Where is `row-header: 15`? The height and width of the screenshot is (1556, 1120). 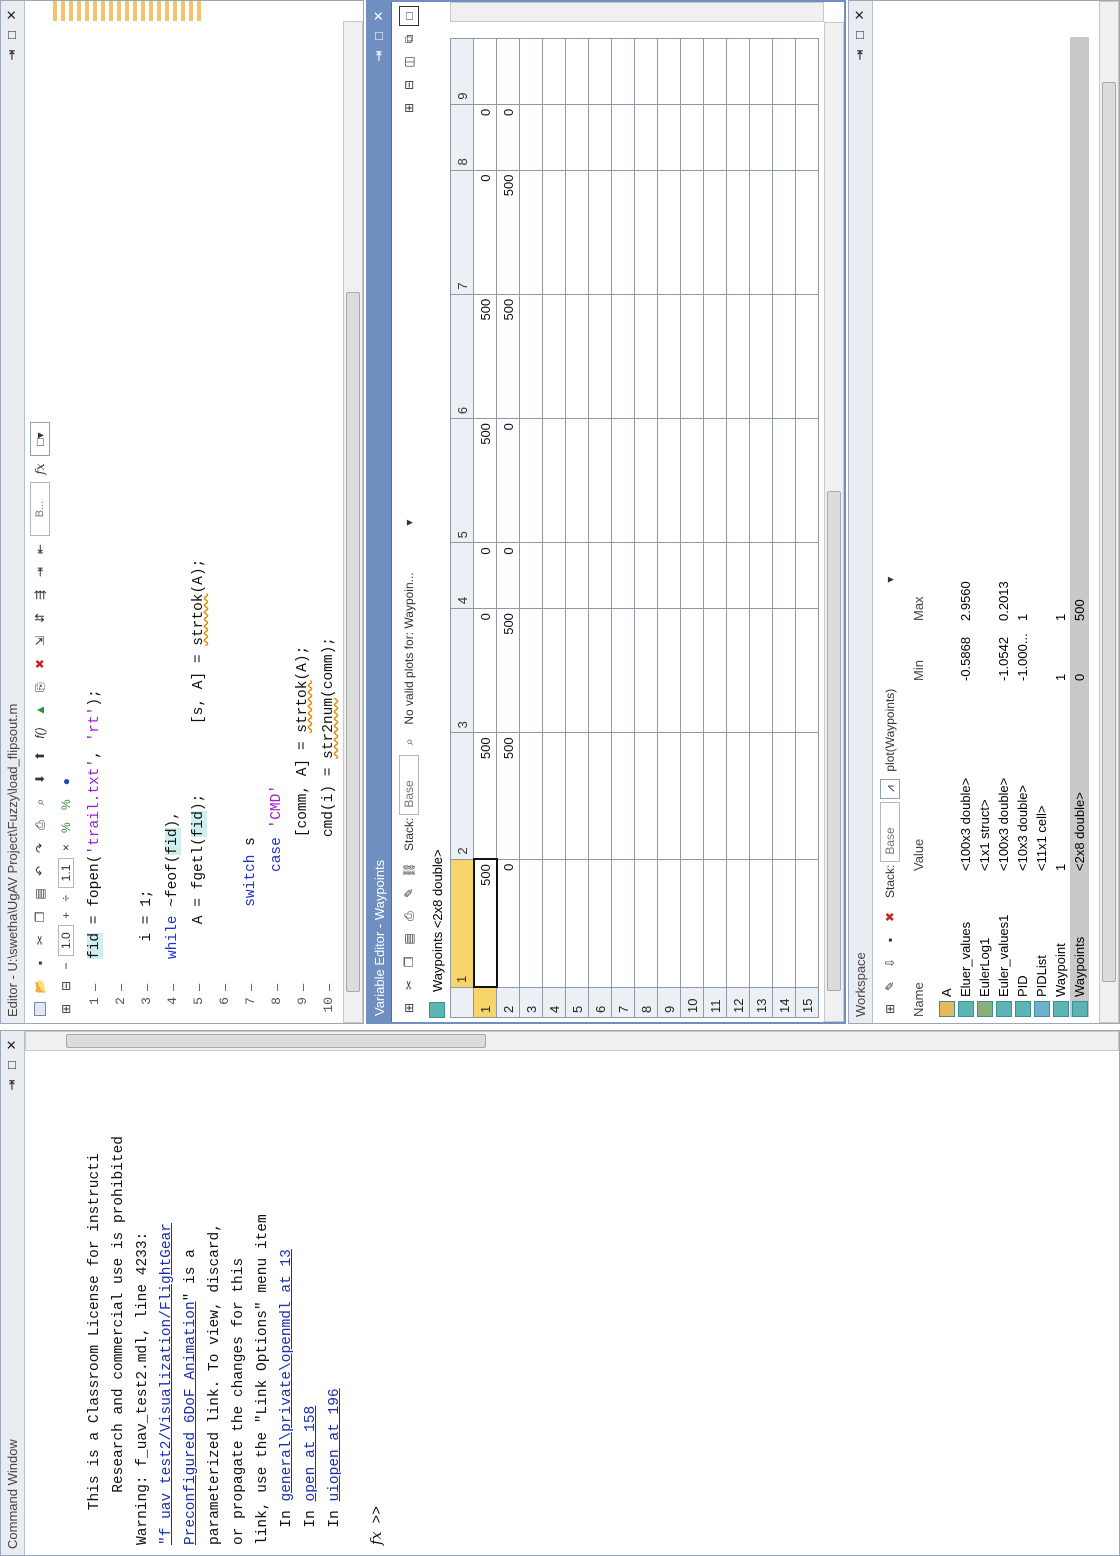 row-header: 15 is located at coordinates (807, 1002).